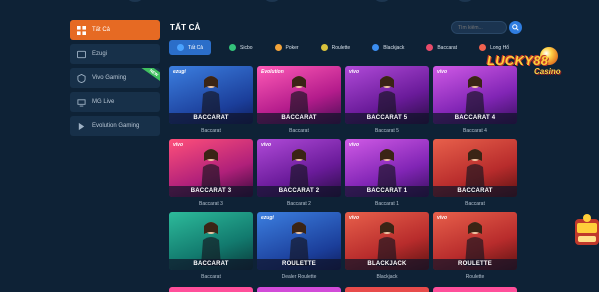 The width and height of the screenshot is (599, 292). Describe the element at coordinates (299, 204) in the screenshot. I see `game-name: Baccarat 2` at that location.